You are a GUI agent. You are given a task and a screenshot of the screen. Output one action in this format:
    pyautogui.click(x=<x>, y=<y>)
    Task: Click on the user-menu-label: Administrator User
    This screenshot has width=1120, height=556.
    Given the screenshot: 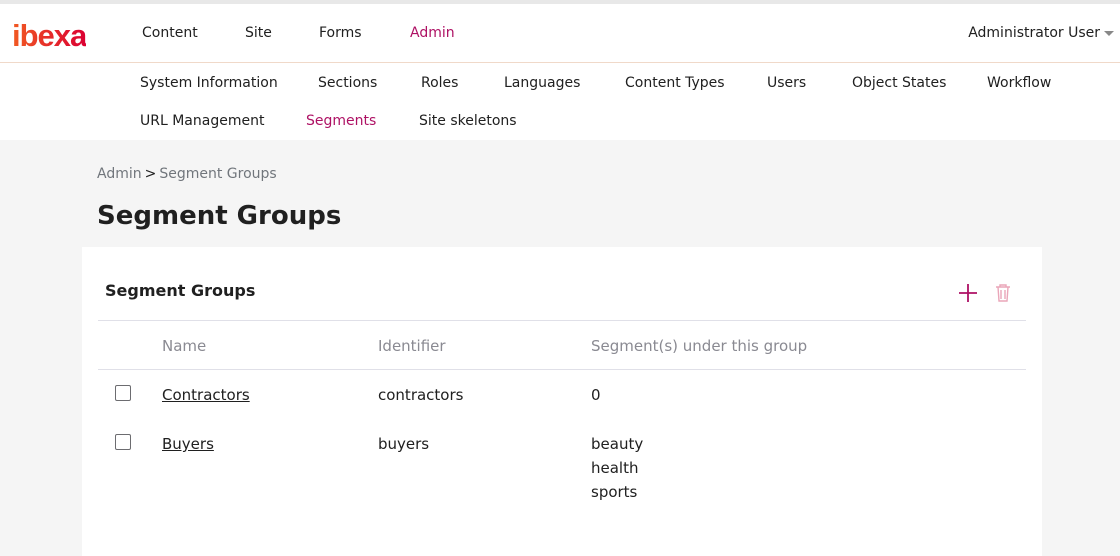 What is the action you would take?
    pyautogui.click(x=1034, y=33)
    